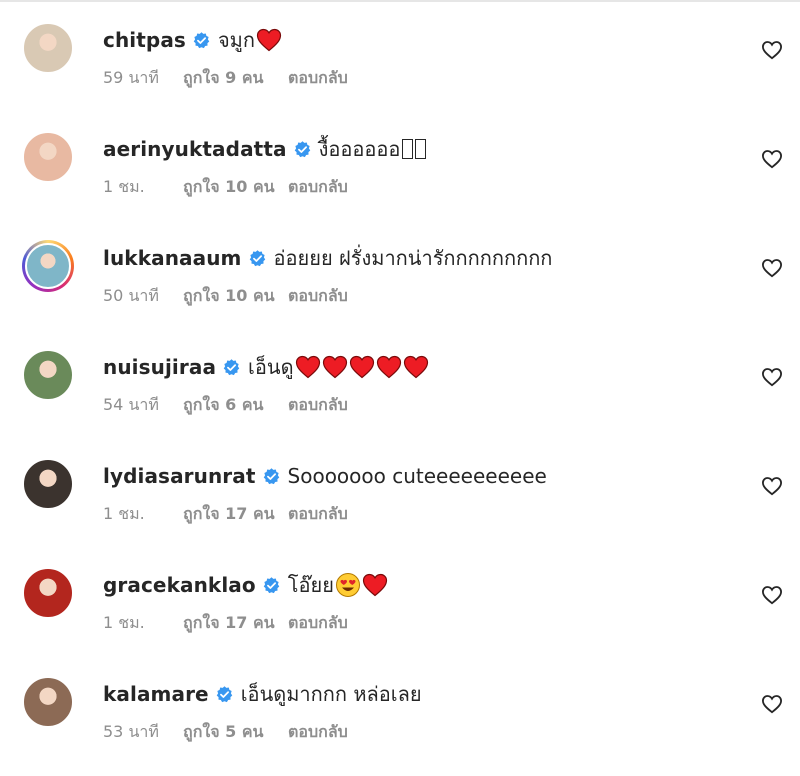 This screenshot has width=800, height=776. Describe the element at coordinates (235, 405) in the screenshot. I see `likes-count-button: ถูกใจ 6 คน` at that location.